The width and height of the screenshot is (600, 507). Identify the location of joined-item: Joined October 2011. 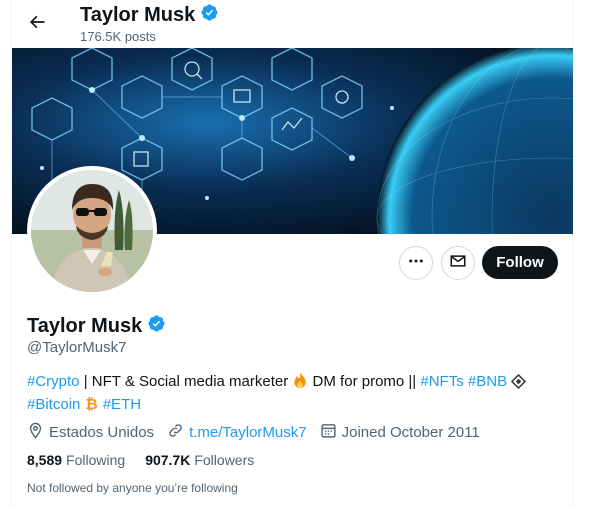
(400, 432).